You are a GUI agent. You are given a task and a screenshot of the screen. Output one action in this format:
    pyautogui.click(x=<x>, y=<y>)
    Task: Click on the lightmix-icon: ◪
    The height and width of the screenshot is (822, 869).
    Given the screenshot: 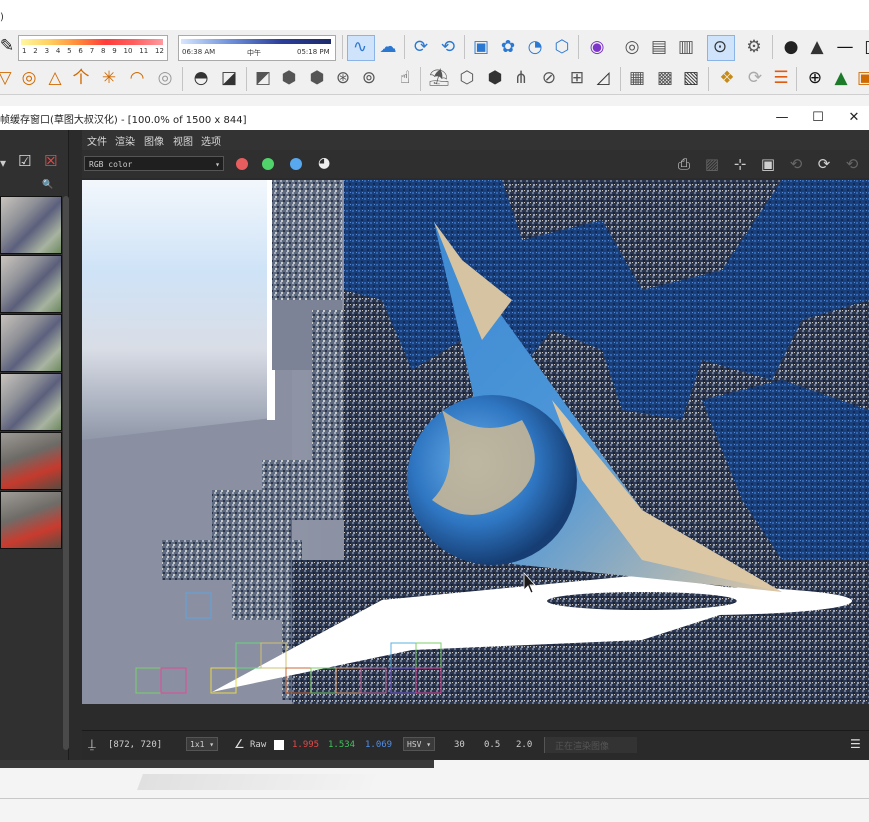 What is the action you would take?
    pyautogui.click(x=229, y=78)
    